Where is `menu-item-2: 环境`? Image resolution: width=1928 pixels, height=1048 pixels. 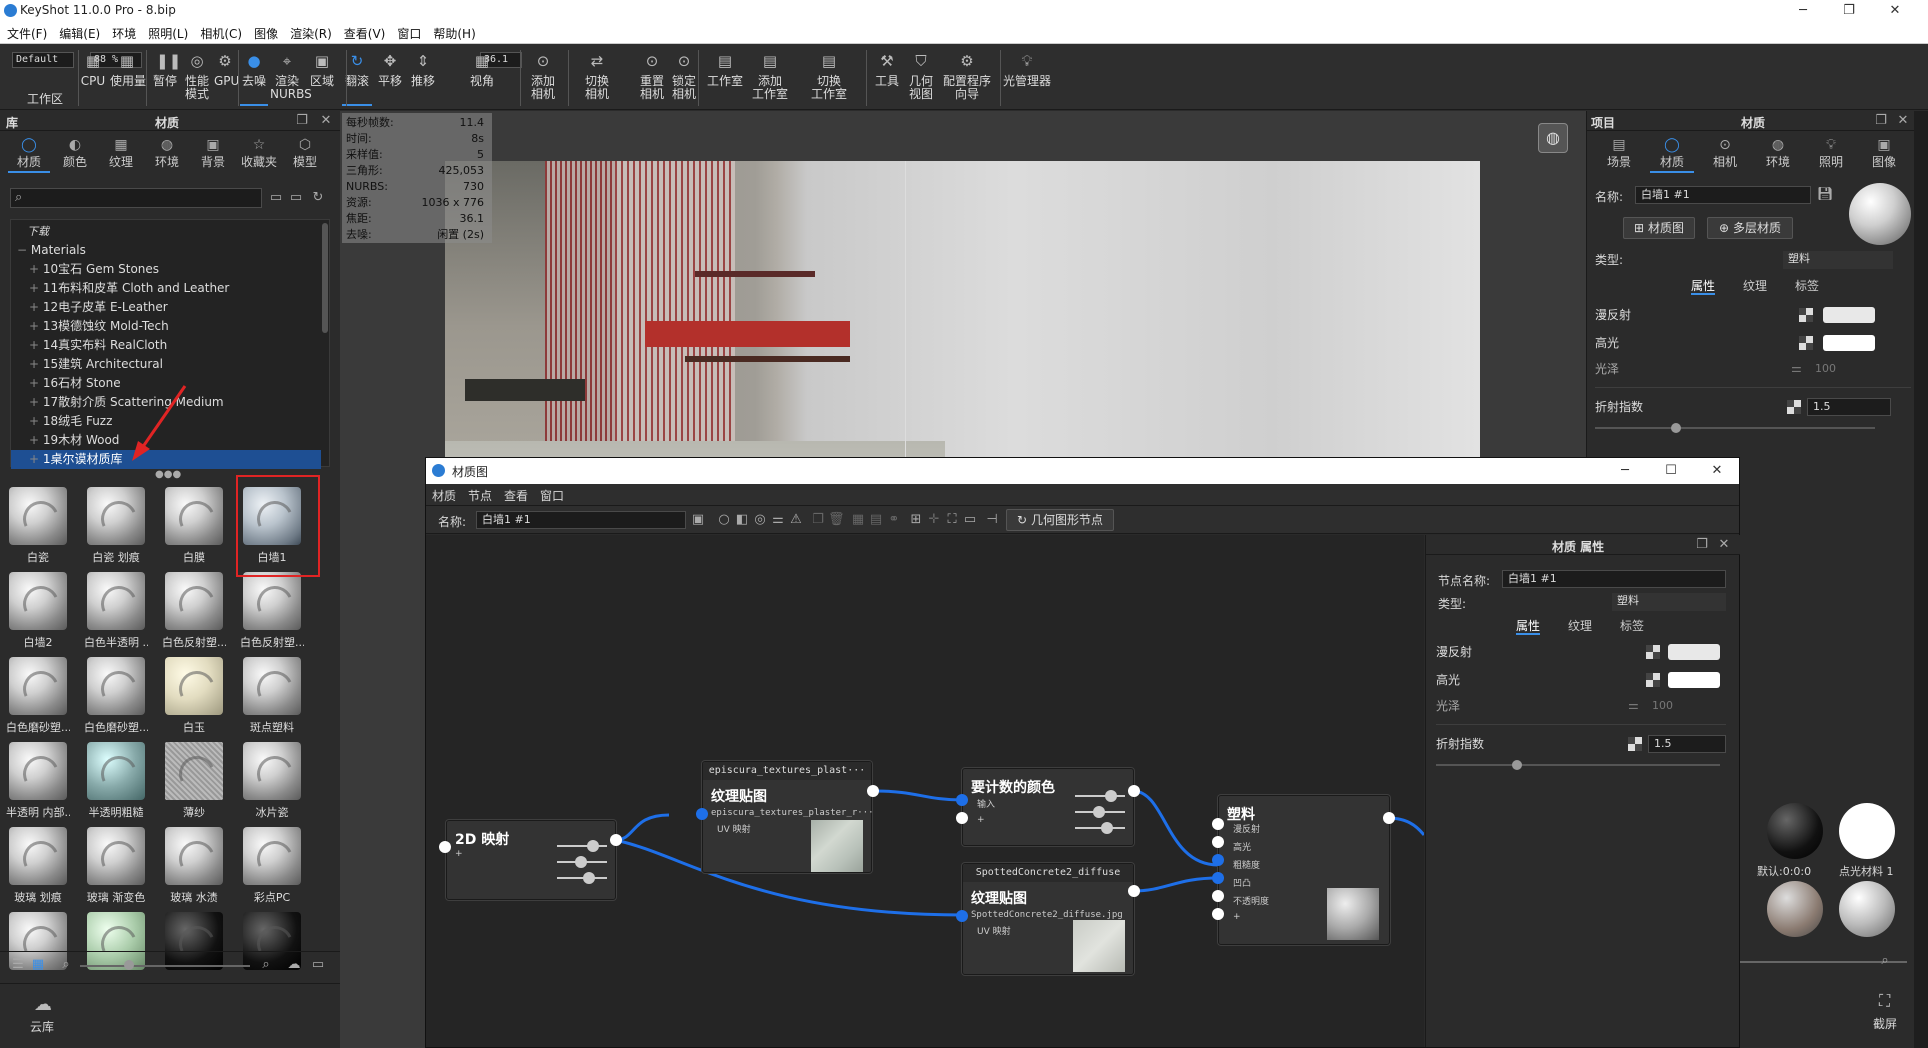
menu-item-2: 环境 is located at coordinates (124, 32).